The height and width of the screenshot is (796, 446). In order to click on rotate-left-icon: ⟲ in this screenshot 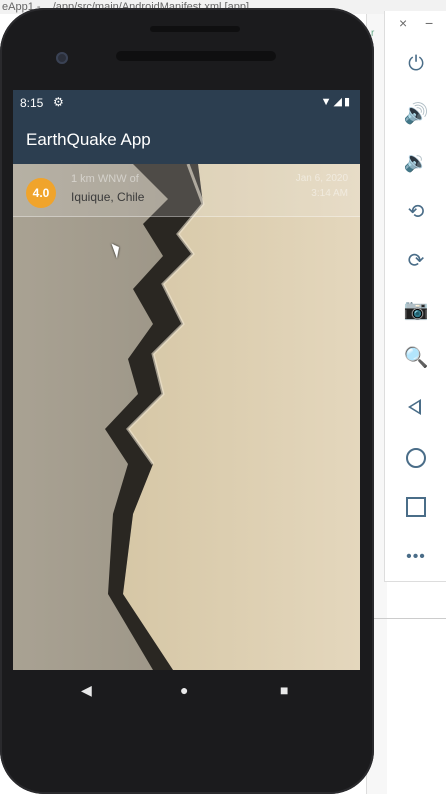, I will do `click(416, 212)`.